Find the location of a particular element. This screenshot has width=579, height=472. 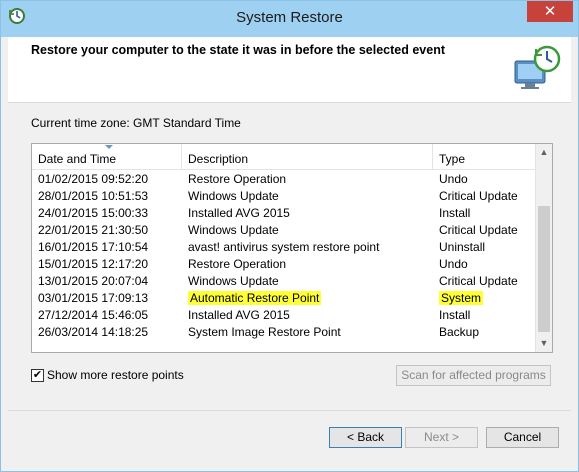

show-more-label: Show more restore points is located at coordinates (115, 375).